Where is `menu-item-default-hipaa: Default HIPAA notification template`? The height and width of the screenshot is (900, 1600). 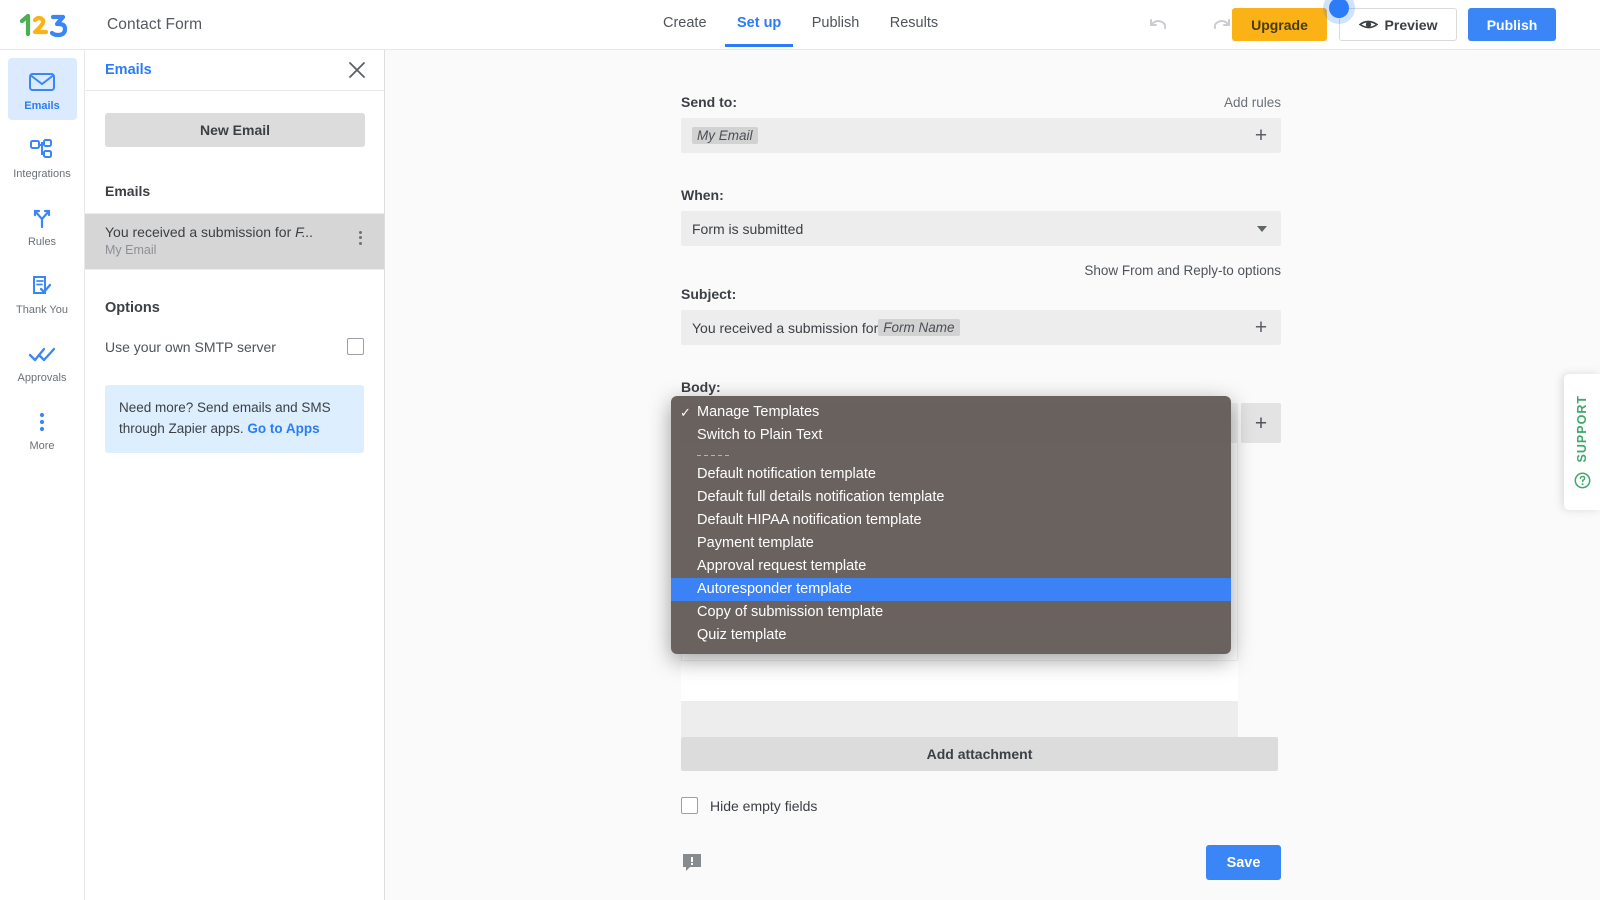 menu-item-default-hipaa: Default HIPAA notification template is located at coordinates (951, 520).